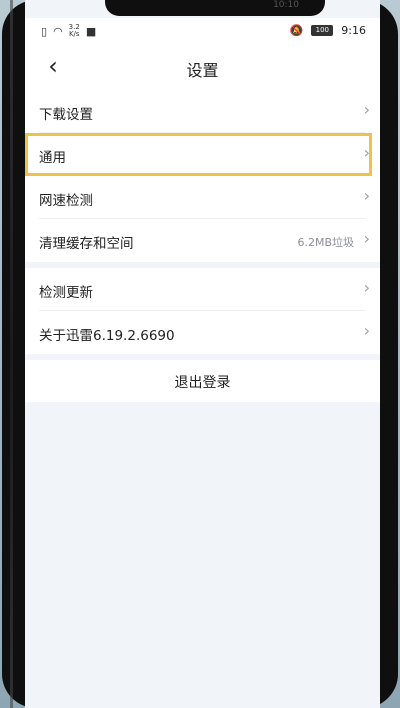  I want to click on row-download-settings: 下载设置 ›, so click(202, 111).